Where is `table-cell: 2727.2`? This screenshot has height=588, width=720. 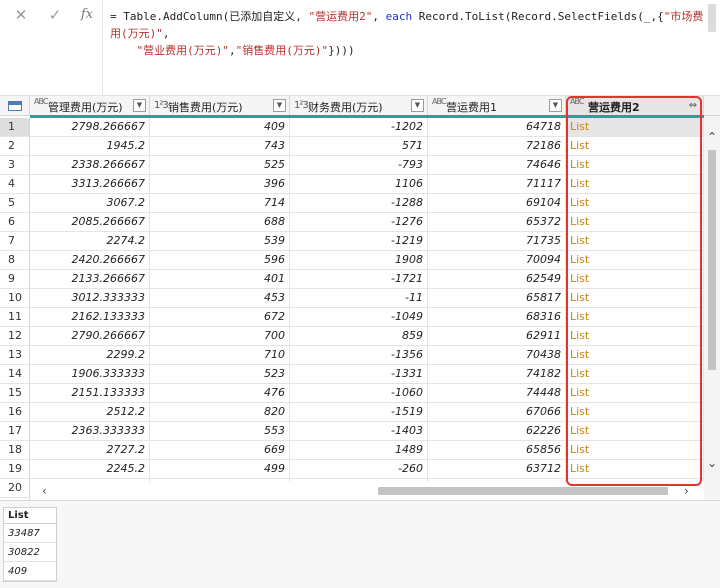
table-cell: 2727.2 is located at coordinates (90, 450).